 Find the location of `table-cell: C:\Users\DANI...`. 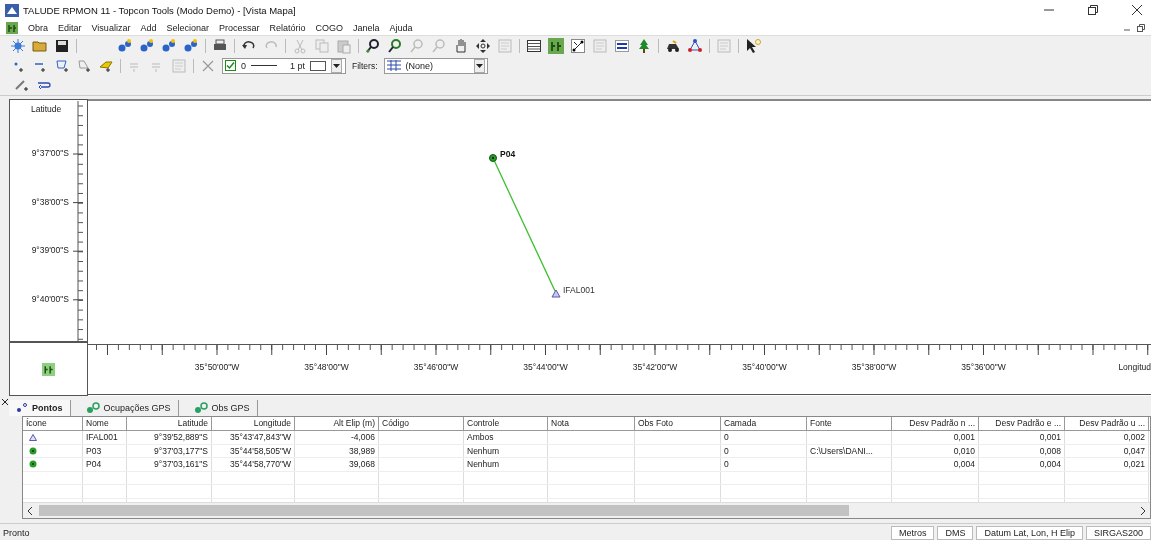

table-cell: C:\Users\DANI... is located at coordinates (841, 450).